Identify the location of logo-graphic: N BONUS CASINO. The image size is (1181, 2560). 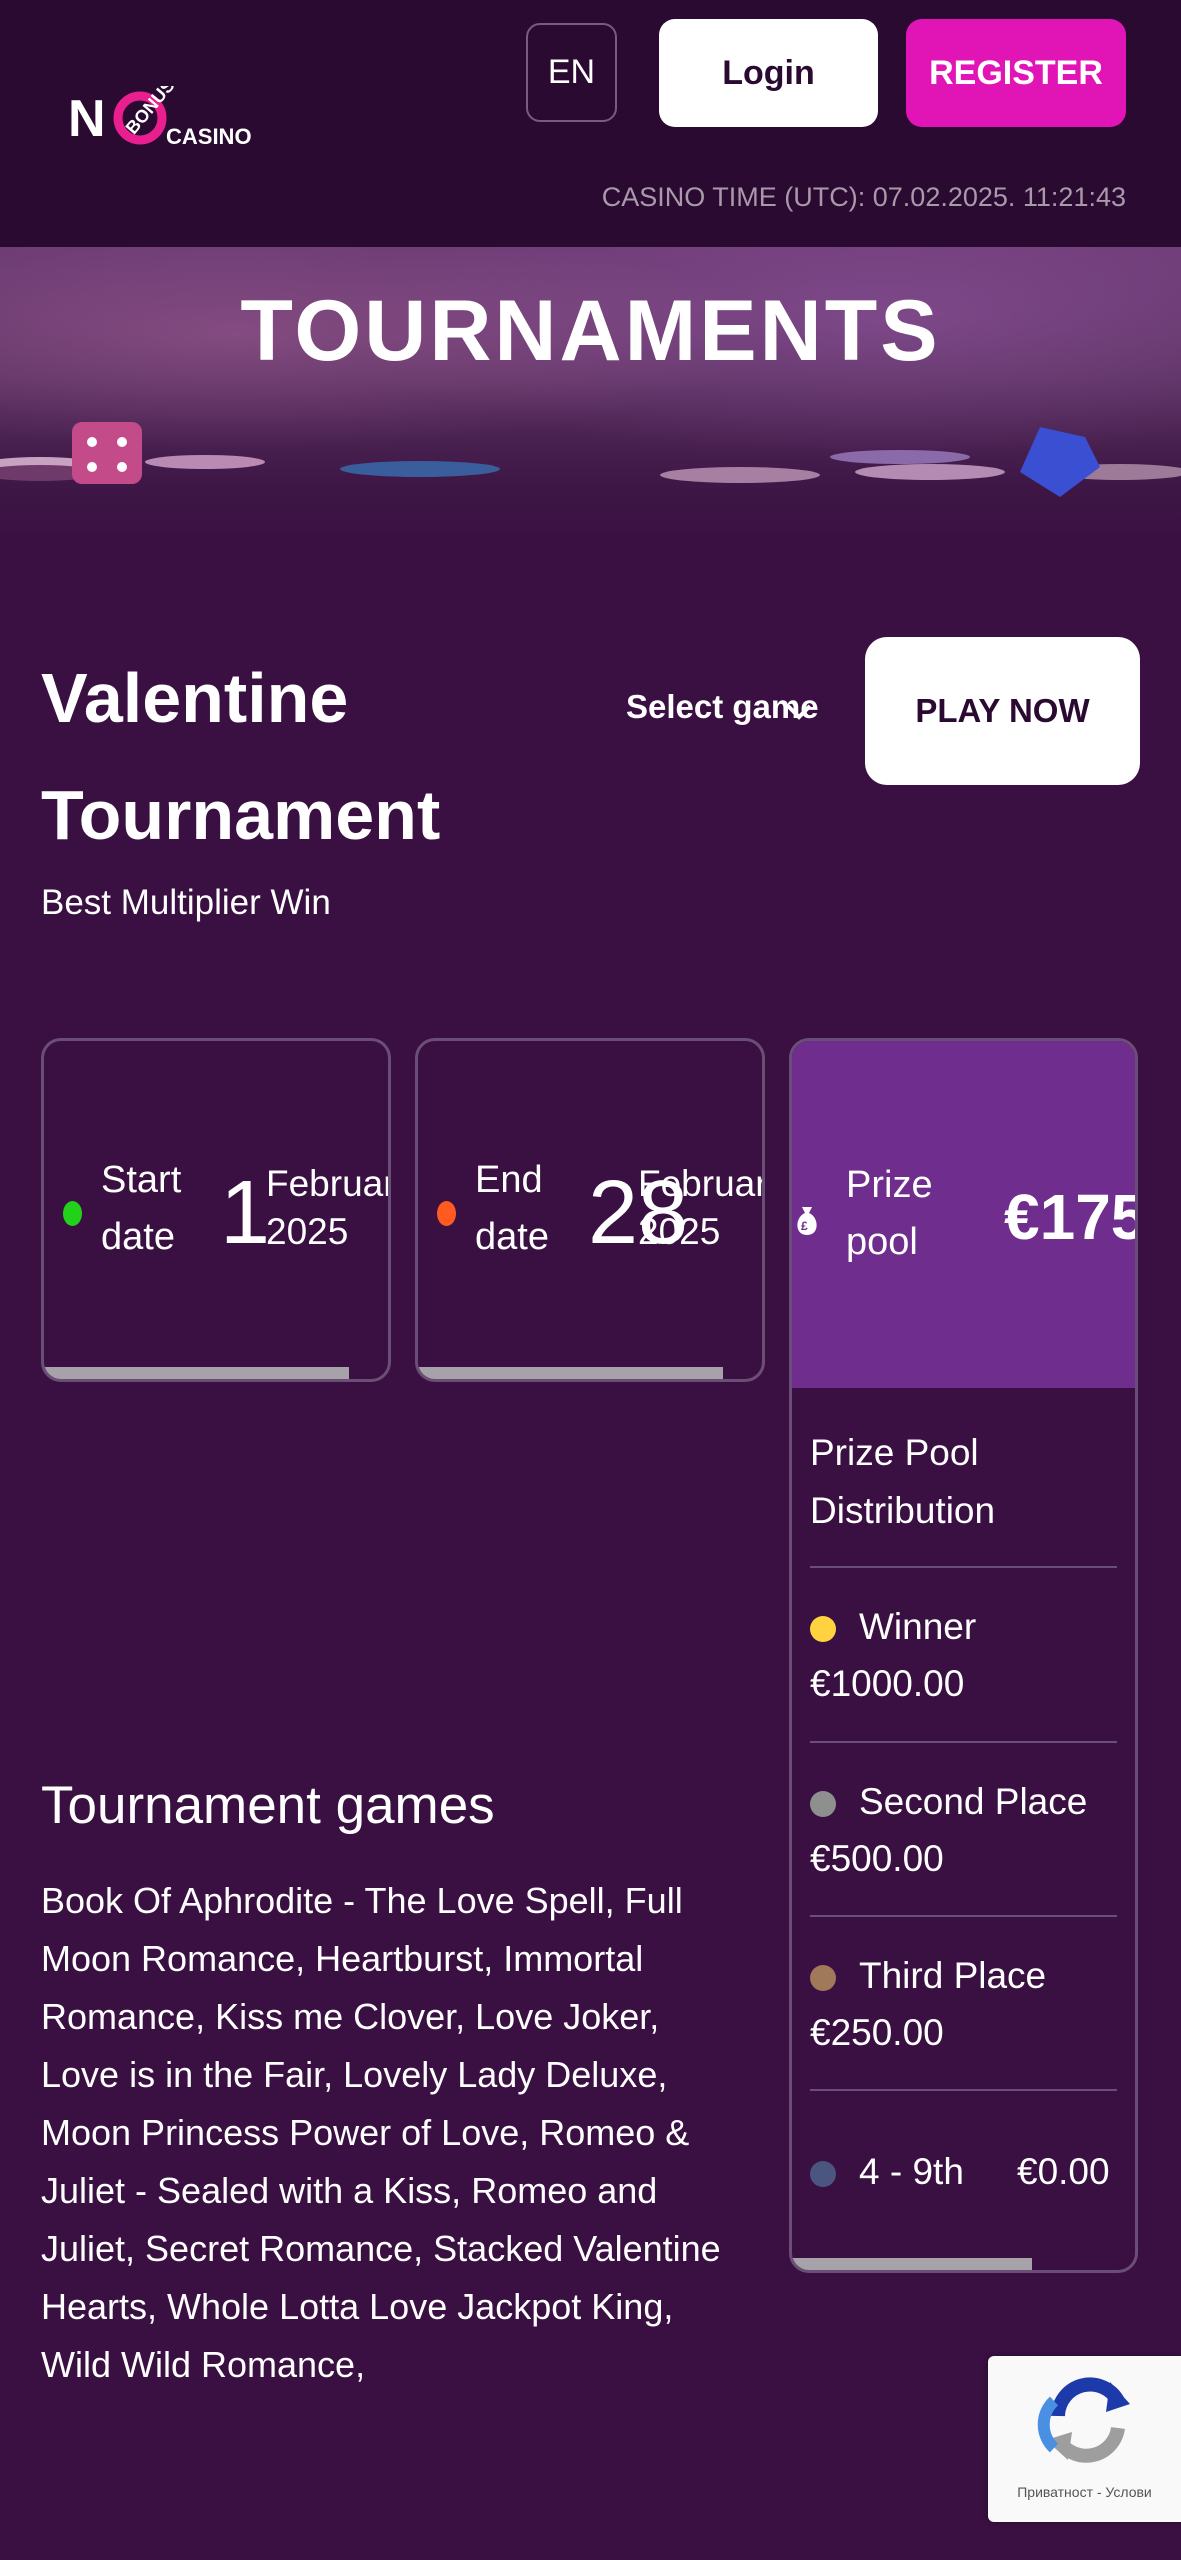
(160, 112).